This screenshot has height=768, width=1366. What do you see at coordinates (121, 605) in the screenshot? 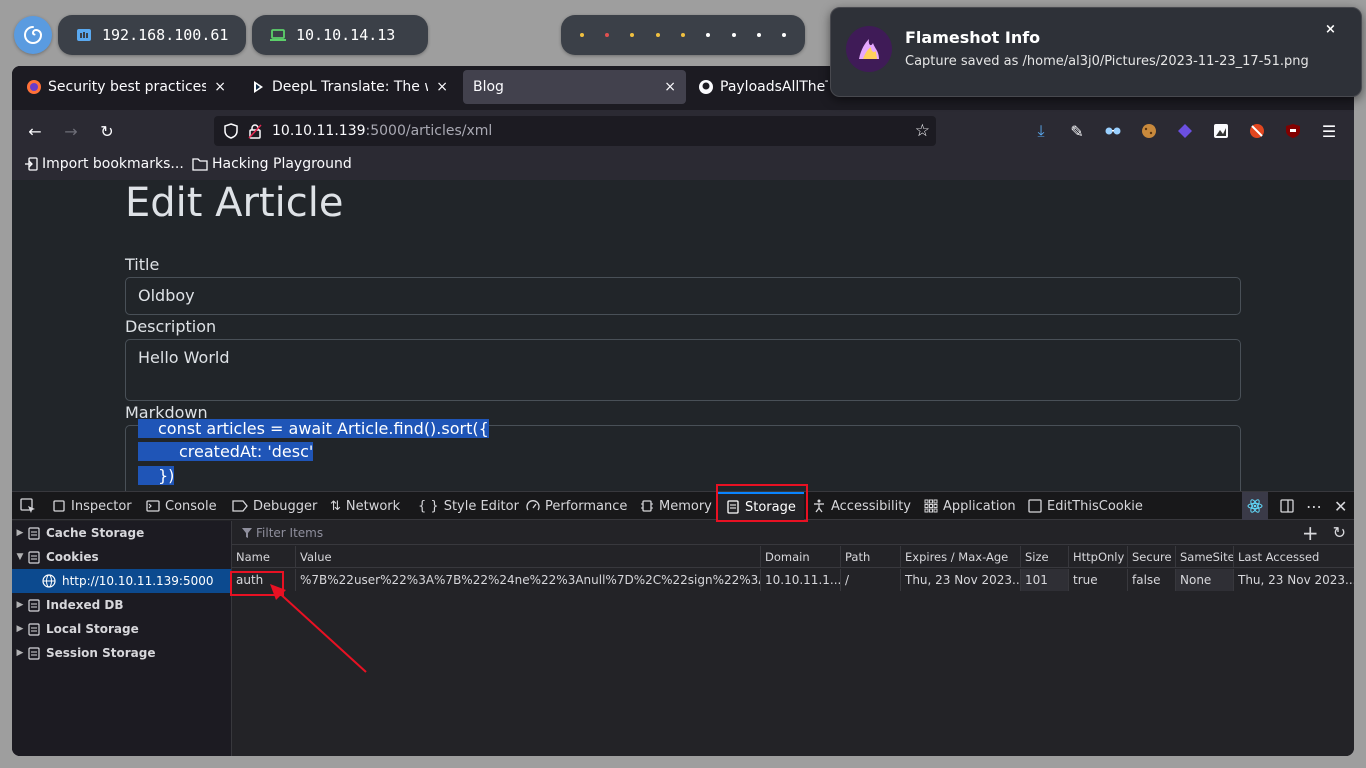
I see `sidebar-item-indexed-db: ▶ Indexed DB` at bounding box center [121, 605].